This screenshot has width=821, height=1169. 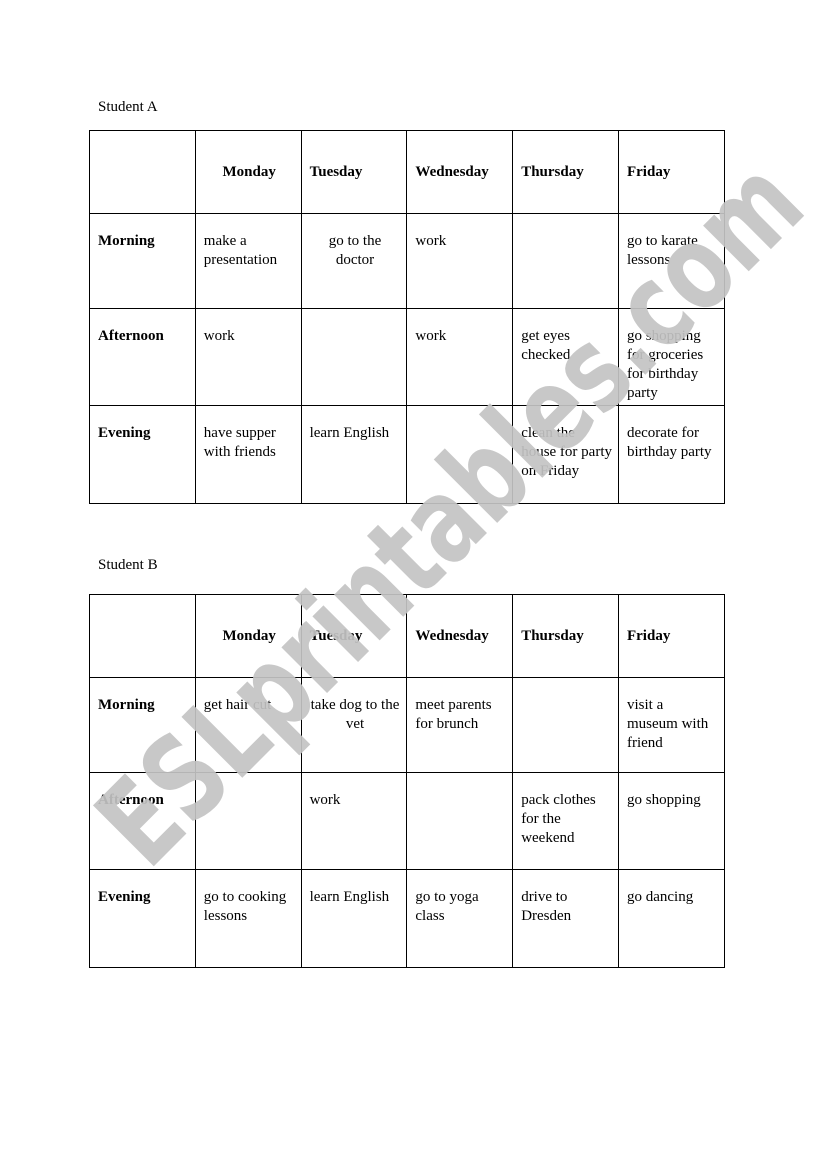 What do you see at coordinates (248, 725) in the screenshot?
I see `schedule-cell: get hair cut` at bounding box center [248, 725].